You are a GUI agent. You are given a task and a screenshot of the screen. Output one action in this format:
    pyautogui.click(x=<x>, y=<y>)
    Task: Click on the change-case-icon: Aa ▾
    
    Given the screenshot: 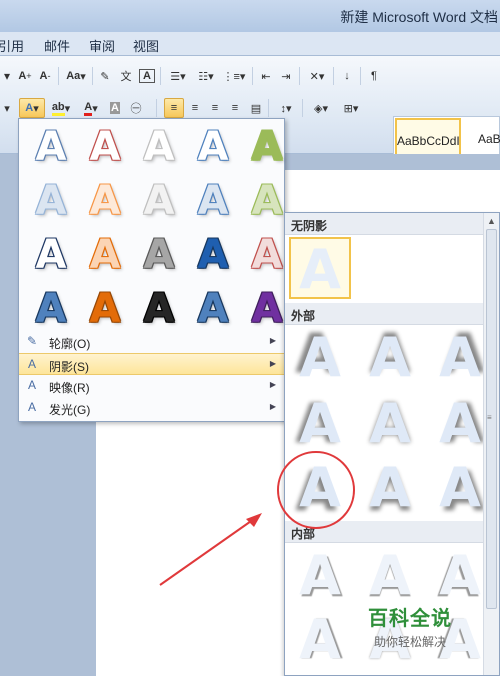 What is the action you would take?
    pyautogui.click(x=76, y=76)
    